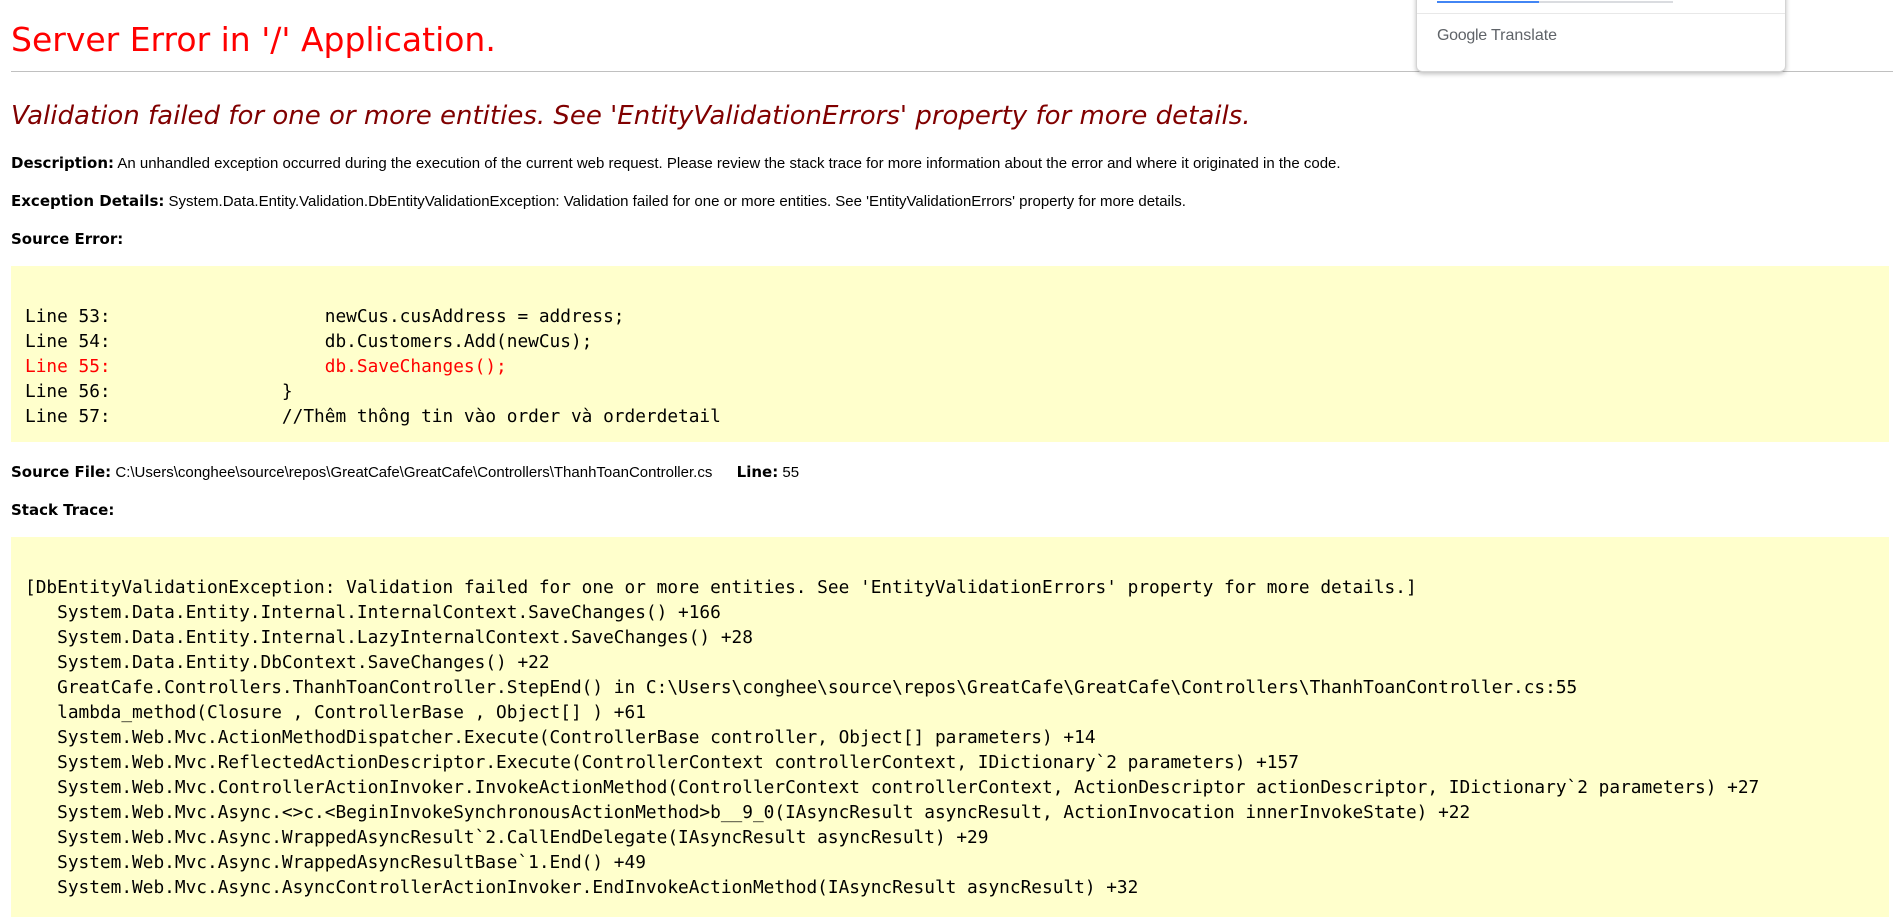 The image size is (1893, 917). I want to click on stack-trace-label: Stack Trace:, so click(63, 510).